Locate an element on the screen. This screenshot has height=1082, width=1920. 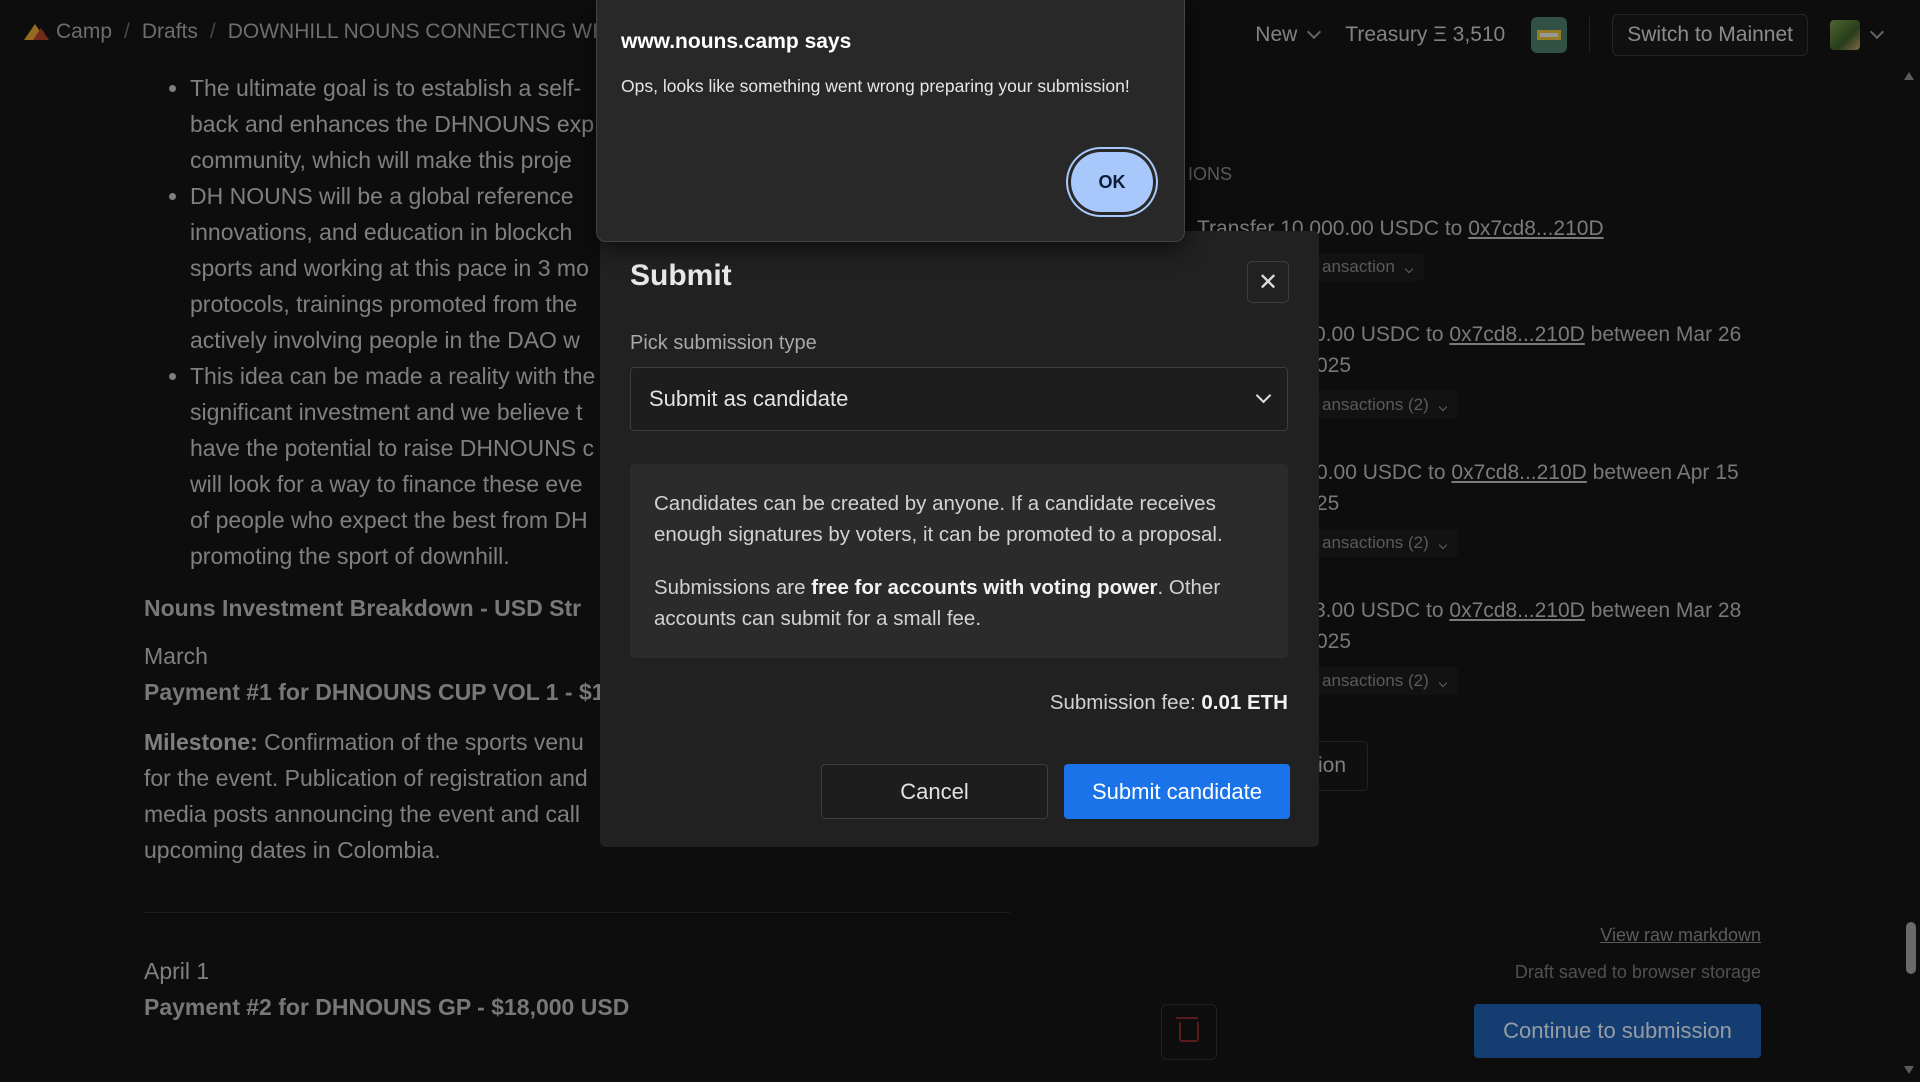
chevron-down-icon is located at coordinates (1263, 395).